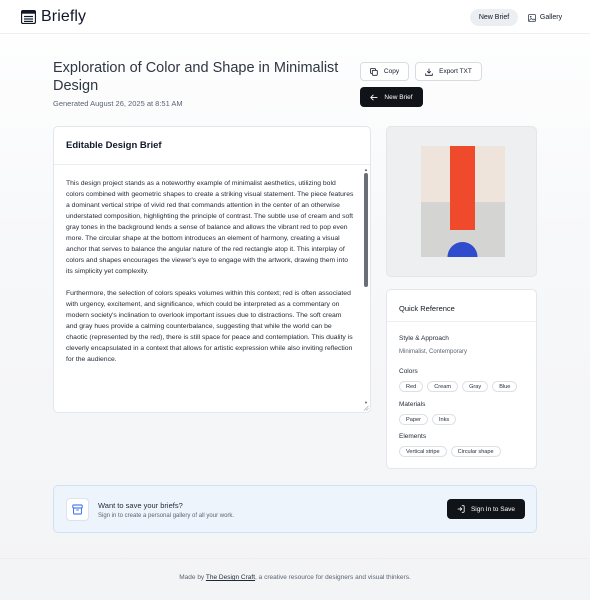 This screenshot has width=590, height=600. I want to click on editor-heading: Editable Design Brief, so click(212, 146).